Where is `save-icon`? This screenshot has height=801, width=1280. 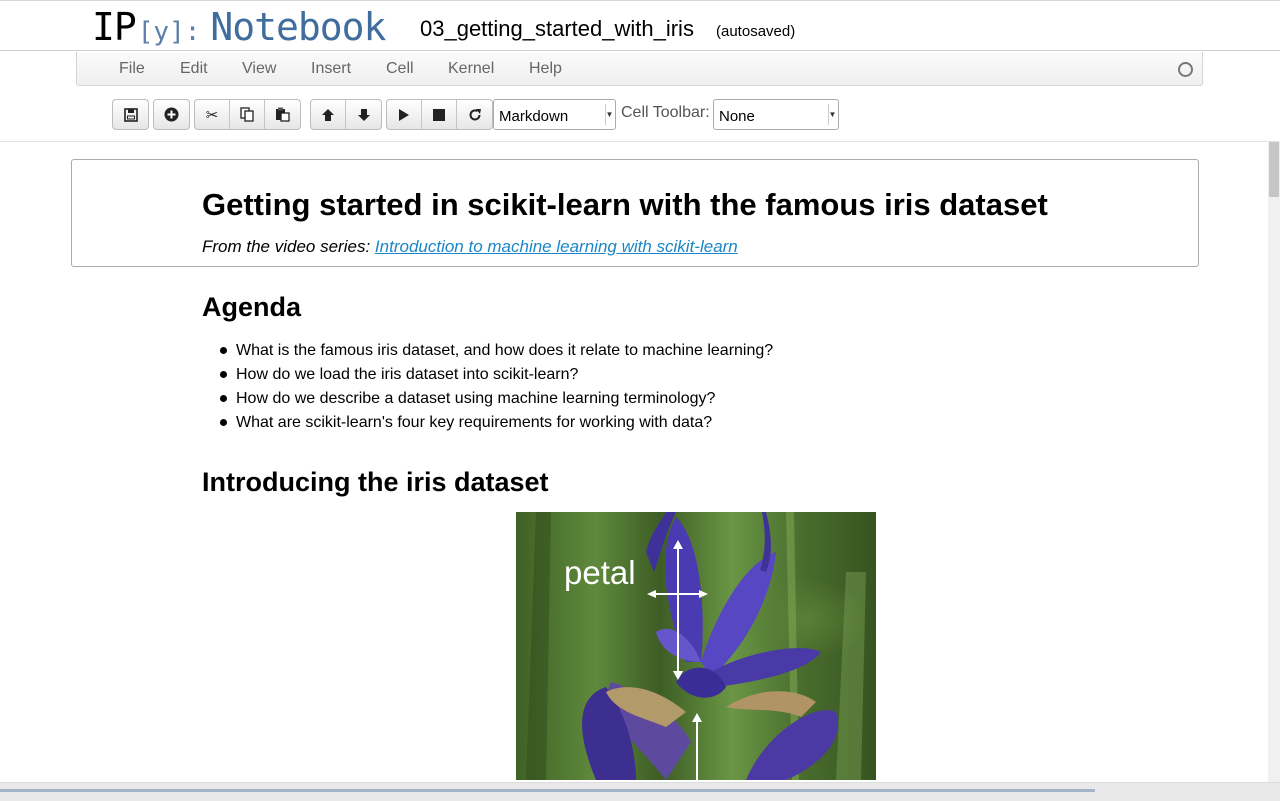
save-icon is located at coordinates (130, 114).